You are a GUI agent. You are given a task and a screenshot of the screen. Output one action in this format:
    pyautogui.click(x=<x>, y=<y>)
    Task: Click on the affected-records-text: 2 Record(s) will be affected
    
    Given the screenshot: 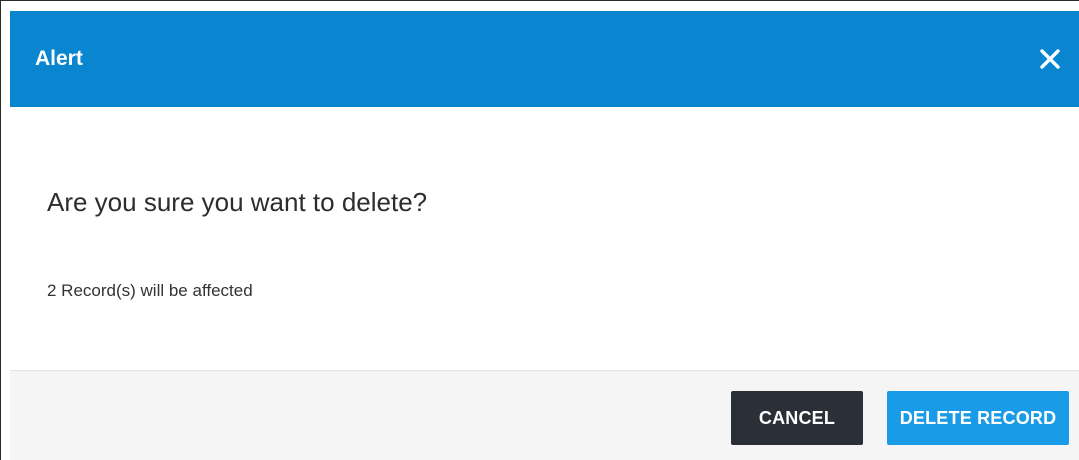 What is the action you would take?
    pyautogui.click(x=150, y=290)
    